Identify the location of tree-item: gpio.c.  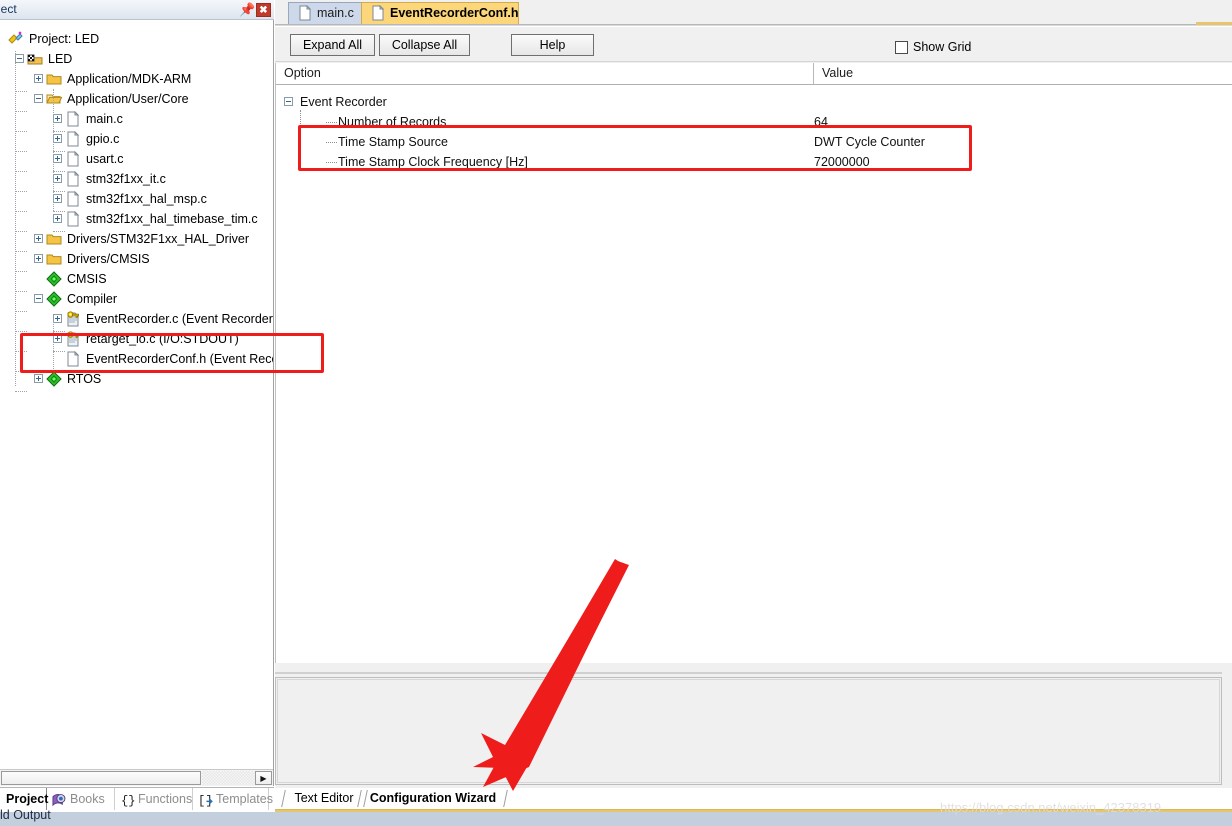
(136, 139).